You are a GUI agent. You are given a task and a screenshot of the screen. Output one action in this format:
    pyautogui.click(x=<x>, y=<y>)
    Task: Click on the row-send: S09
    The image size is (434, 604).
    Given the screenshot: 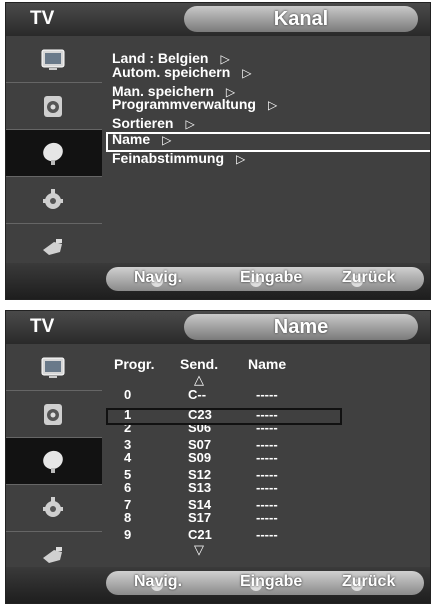 What is the action you would take?
    pyautogui.click(x=200, y=457)
    